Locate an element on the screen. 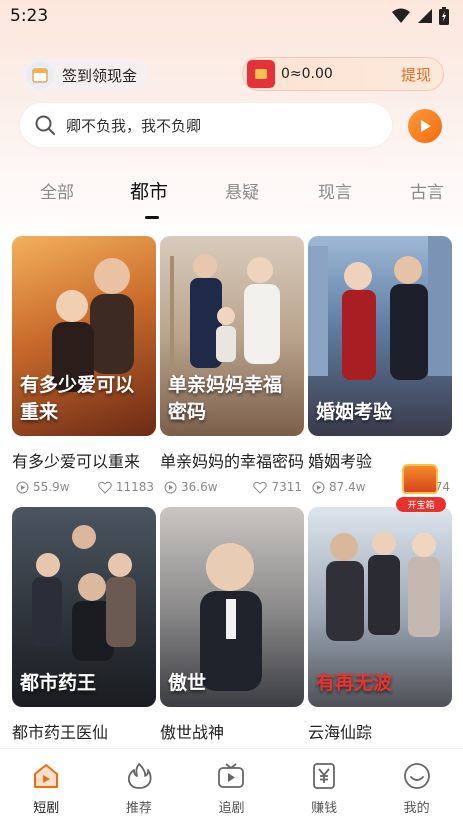  drama-title: 傲世战神 is located at coordinates (192, 732).